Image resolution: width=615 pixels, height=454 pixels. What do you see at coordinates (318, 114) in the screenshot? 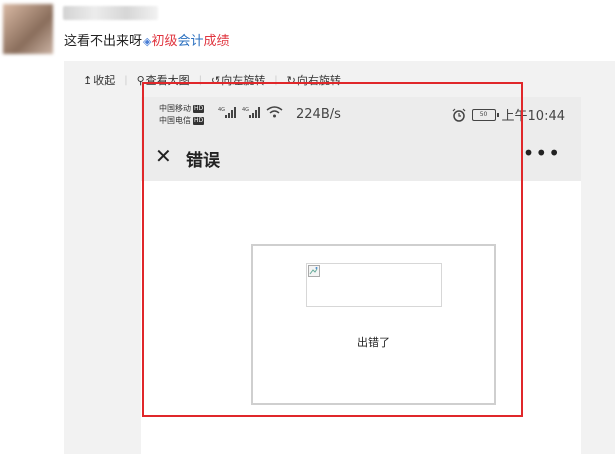
I see `network-speed: 224B/s` at bounding box center [318, 114].